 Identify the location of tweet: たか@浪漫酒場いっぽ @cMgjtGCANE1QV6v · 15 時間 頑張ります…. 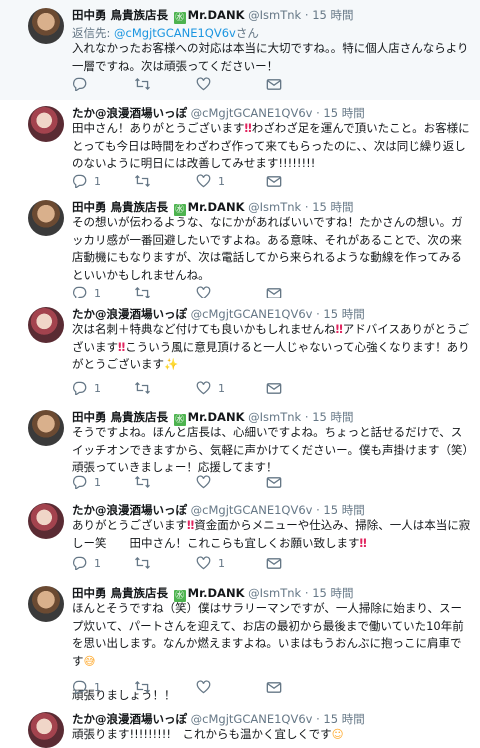
(240, 725).